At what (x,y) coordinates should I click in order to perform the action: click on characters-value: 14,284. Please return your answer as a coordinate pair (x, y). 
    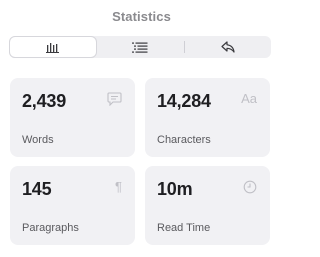
    Looking at the image, I should click on (184, 101).